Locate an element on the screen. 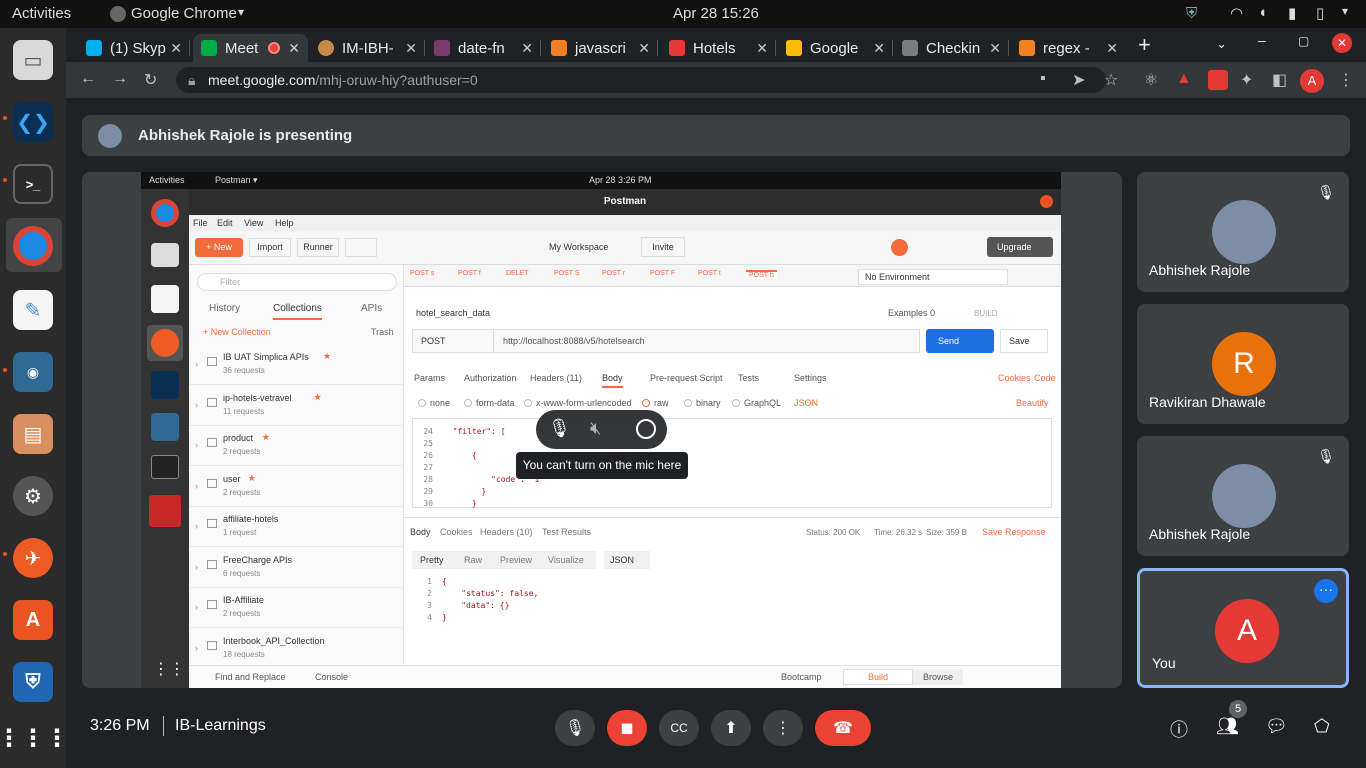 This screenshot has width=1366, height=768. power-menu-icon: ▾ is located at coordinates (1345, 11).